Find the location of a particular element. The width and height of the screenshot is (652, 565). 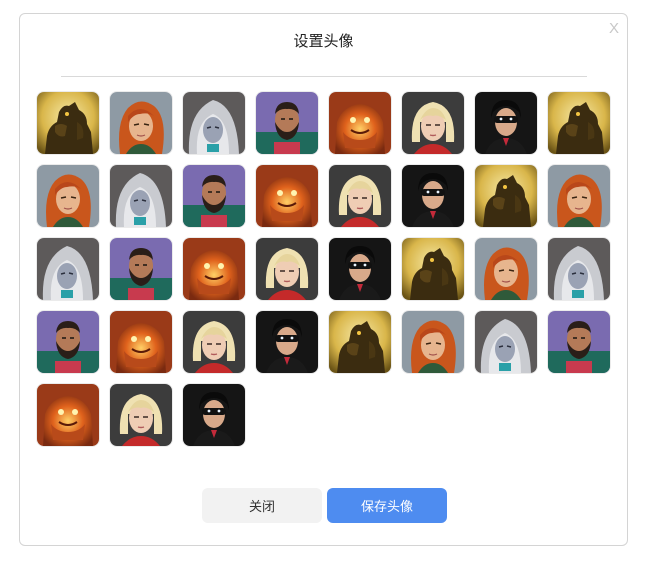

title-divider is located at coordinates (324, 76).